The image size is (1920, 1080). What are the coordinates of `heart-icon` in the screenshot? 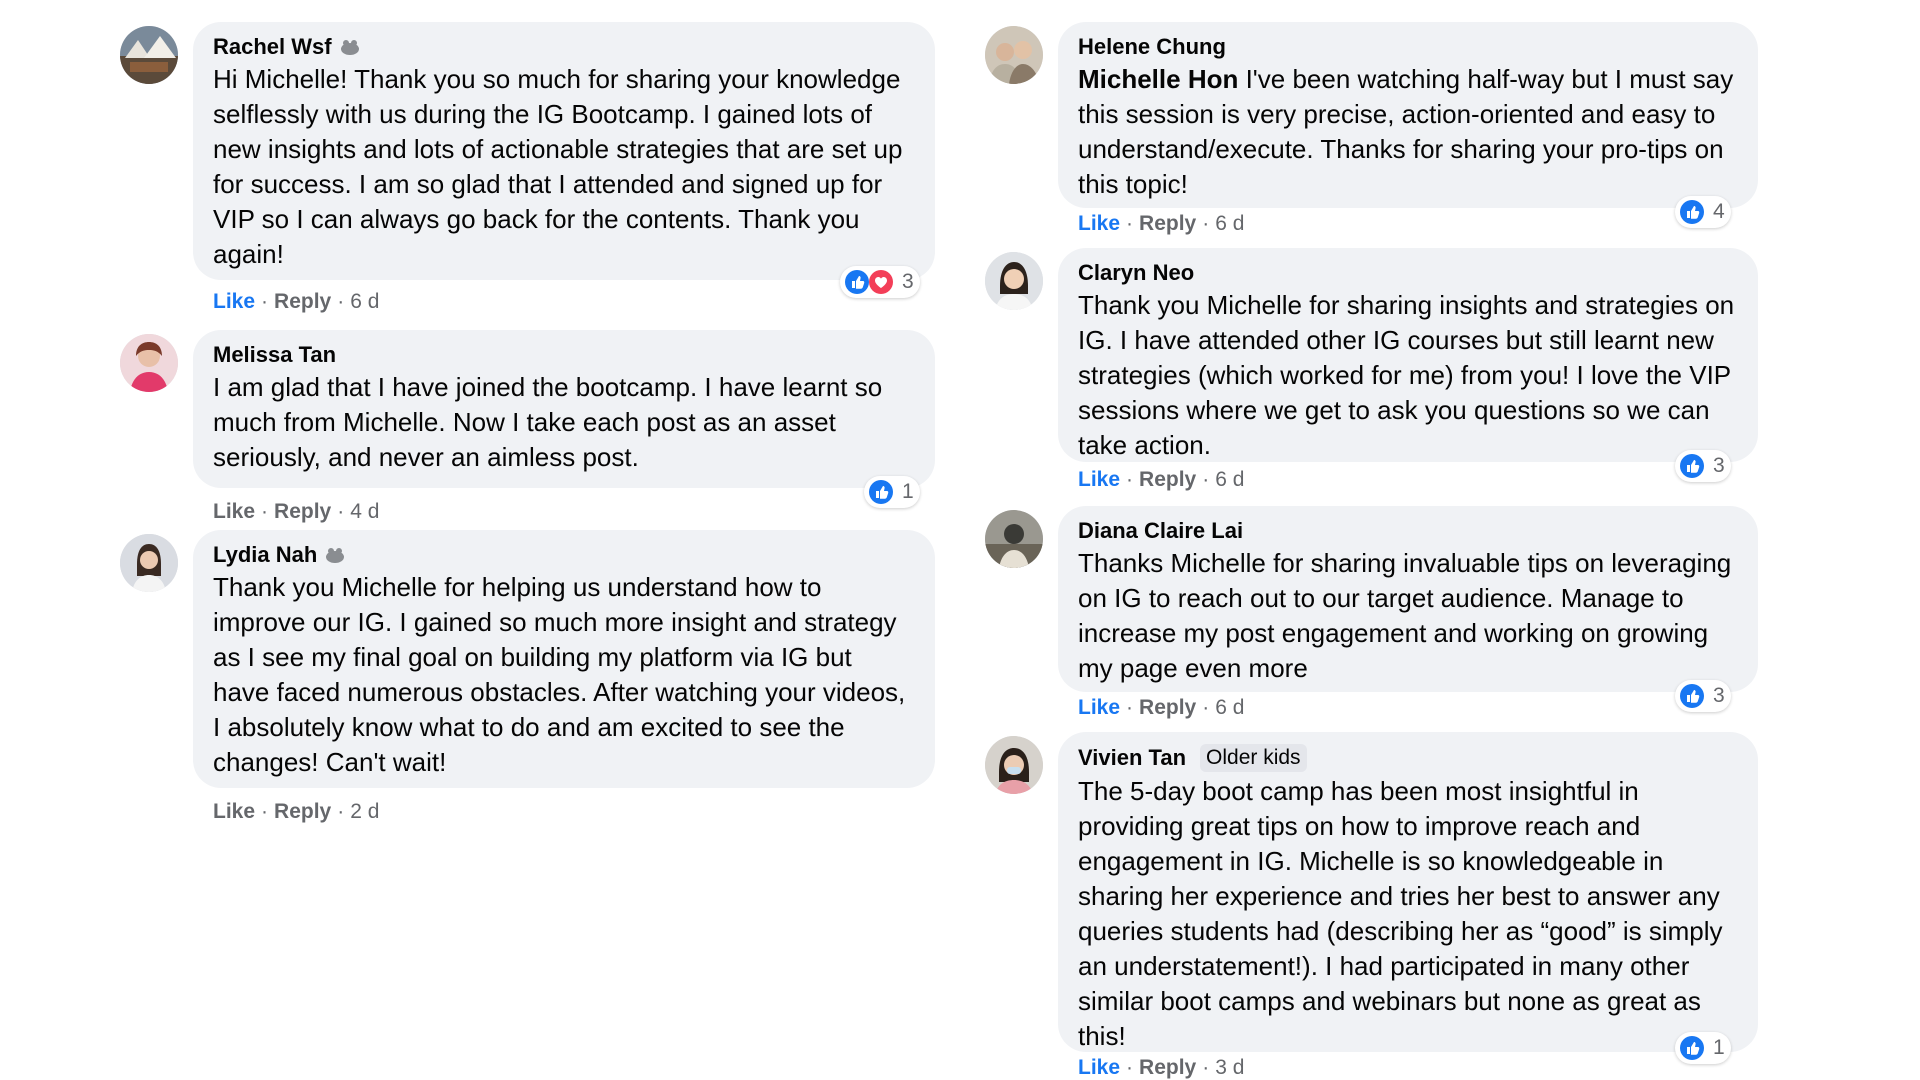 It's located at (881, 282).